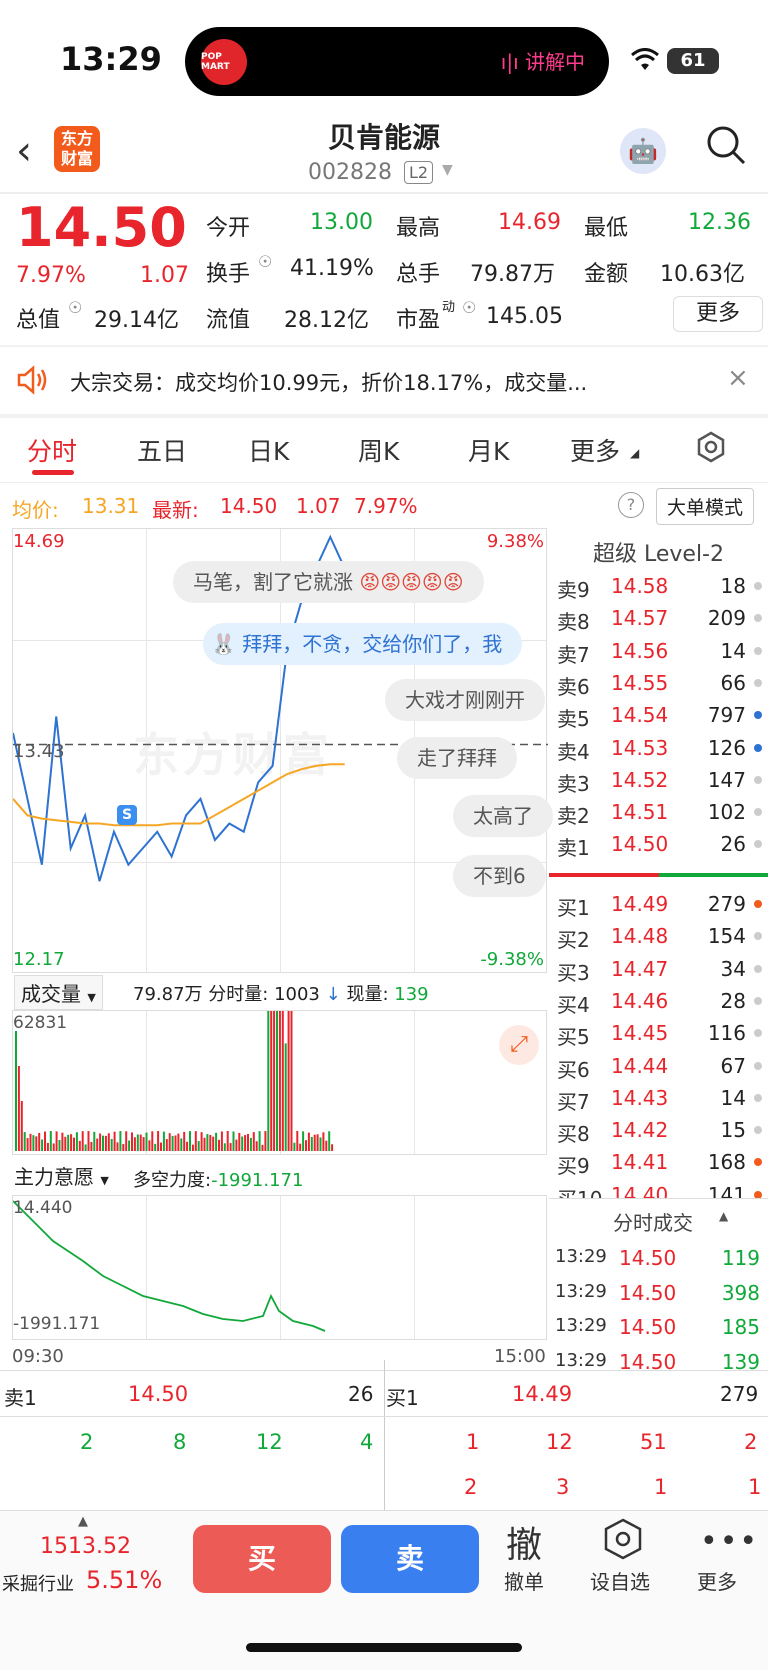 The width and height of the screenshot is (768, 1670). Describe the element at coordinates (658, 812) in the screenshot. I see `ask-row: 卖2 14.51 102` at that location.